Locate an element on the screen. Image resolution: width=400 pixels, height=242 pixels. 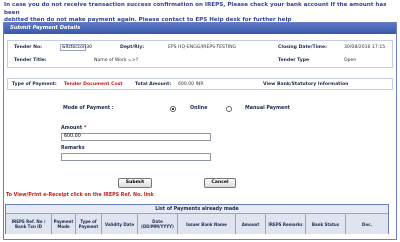
column-header-ref-no: IREPS Ref. No / Bank Txn ID is located at coordinates (29, 224).